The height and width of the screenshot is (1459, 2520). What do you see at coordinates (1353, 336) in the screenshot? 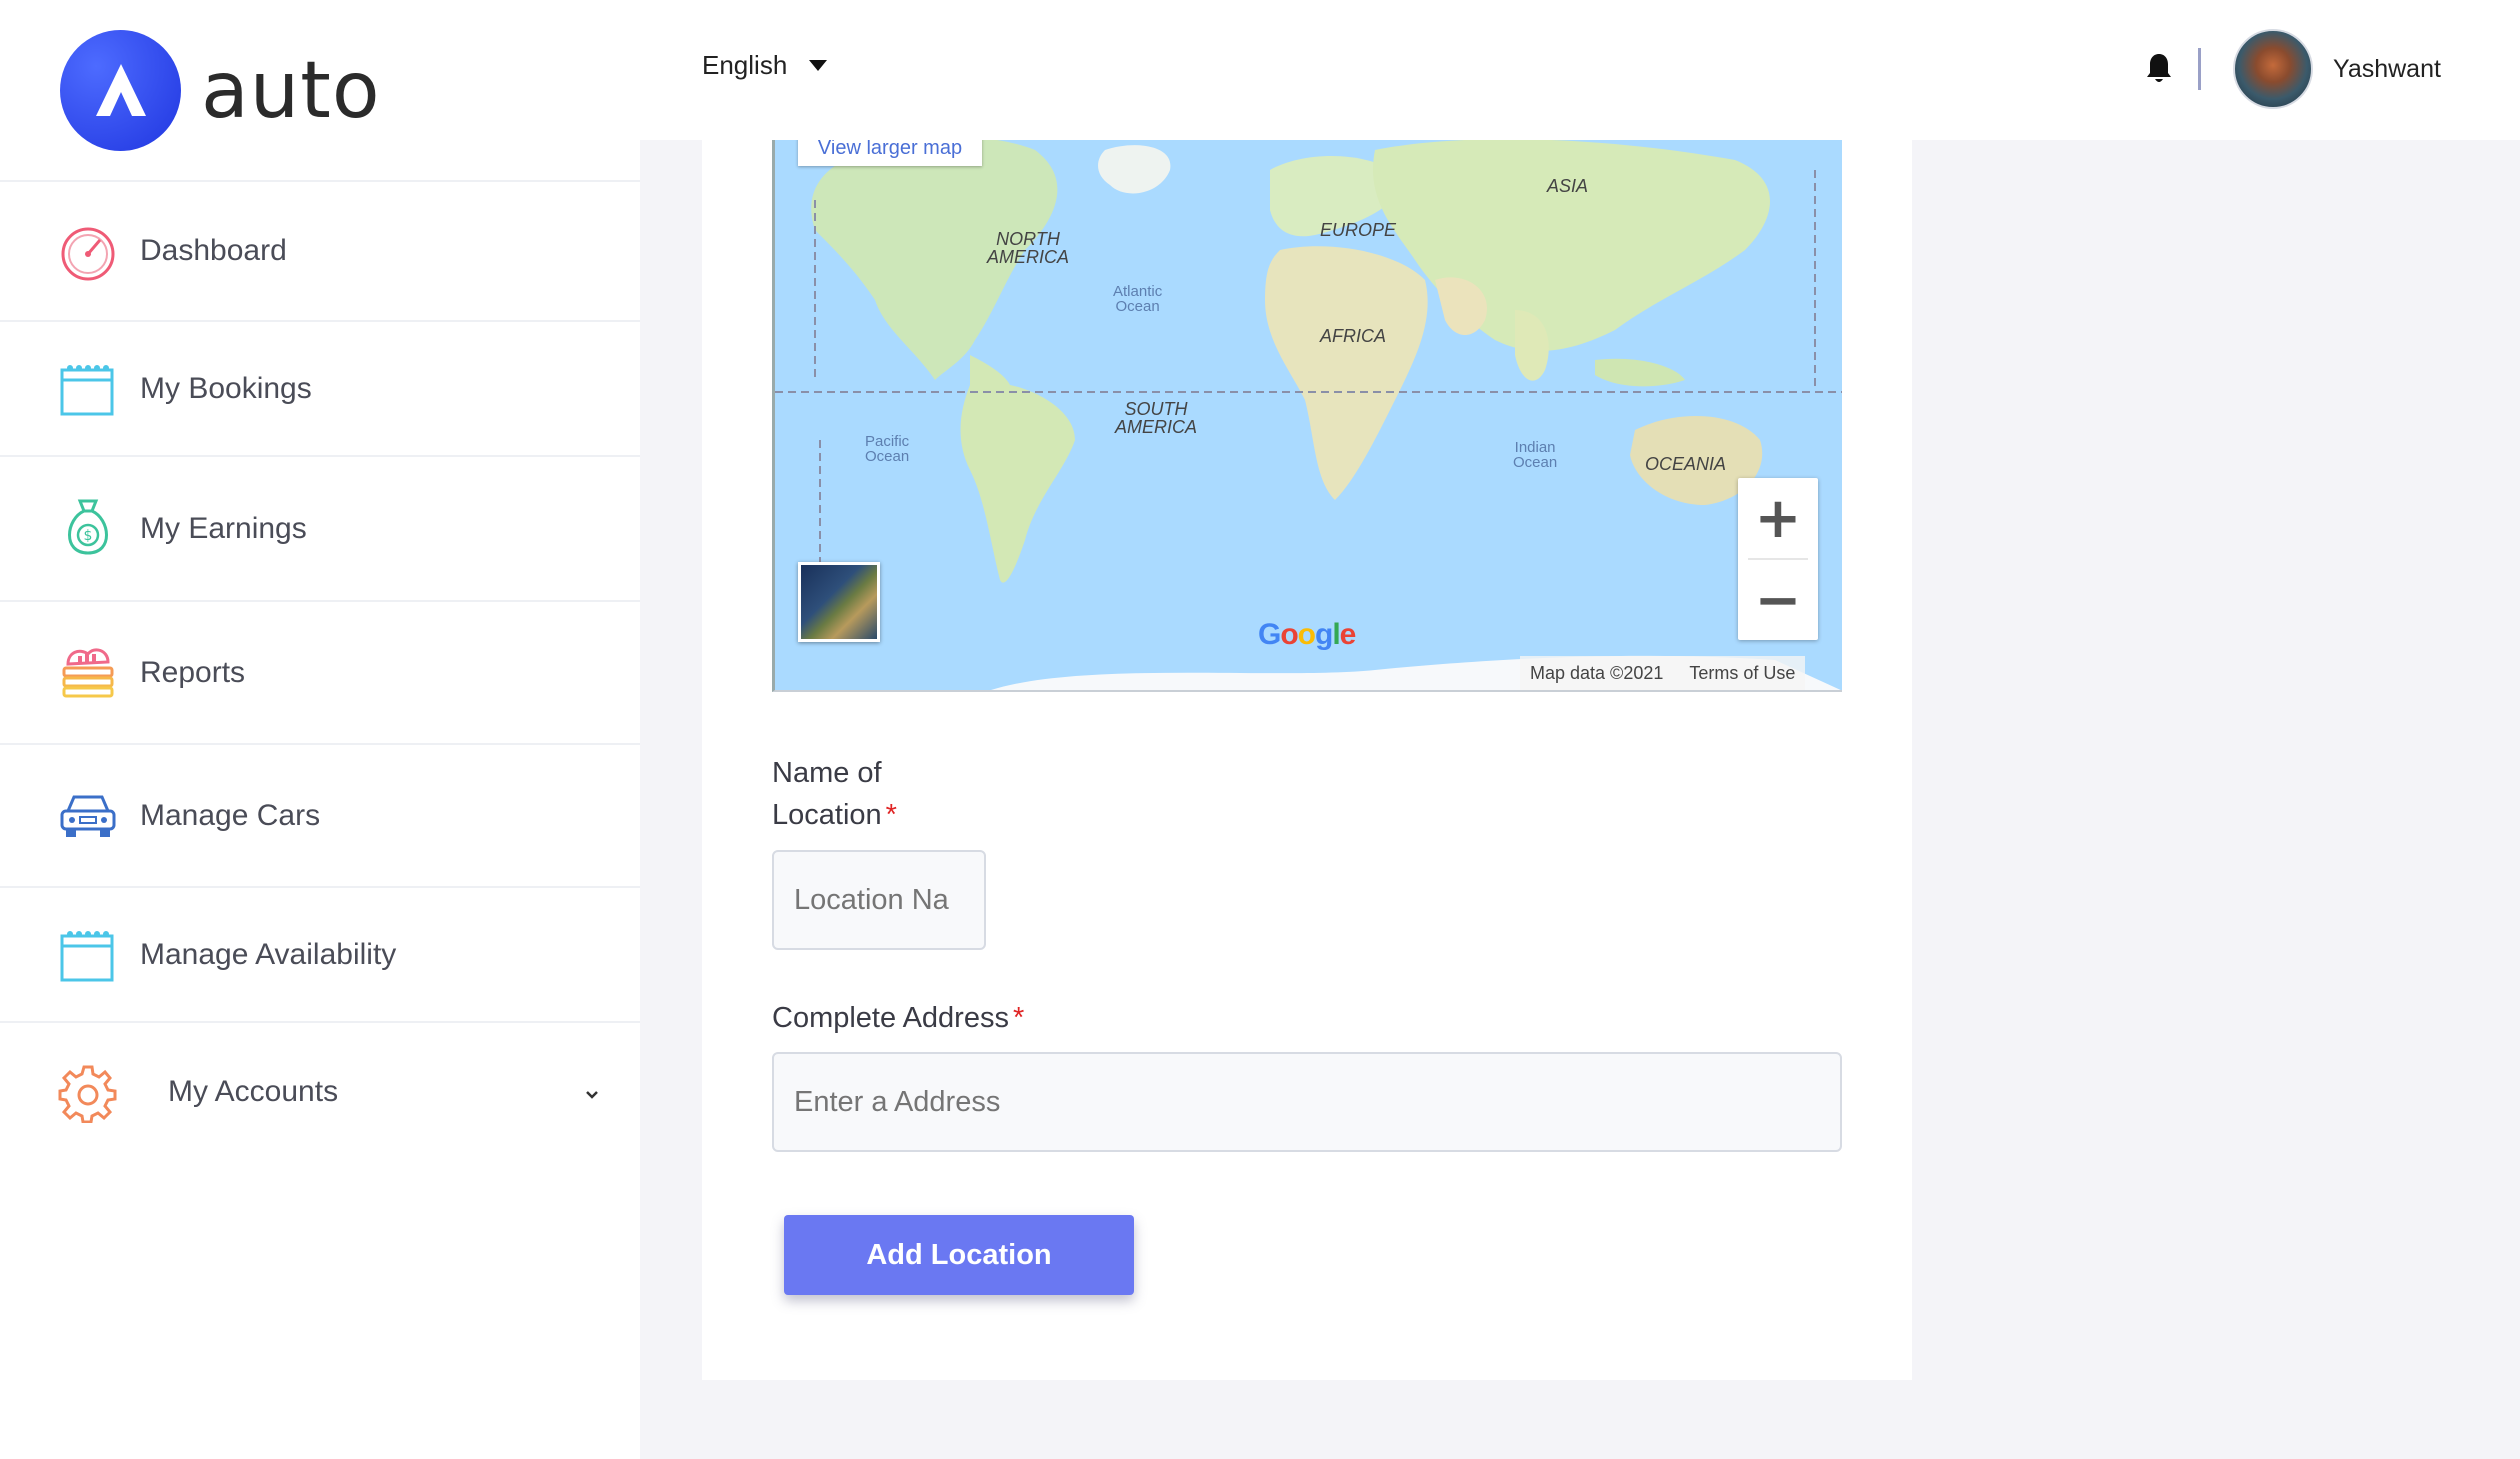
I see `map-label-africa: AFRICA` at bounding box center [1353, 336].